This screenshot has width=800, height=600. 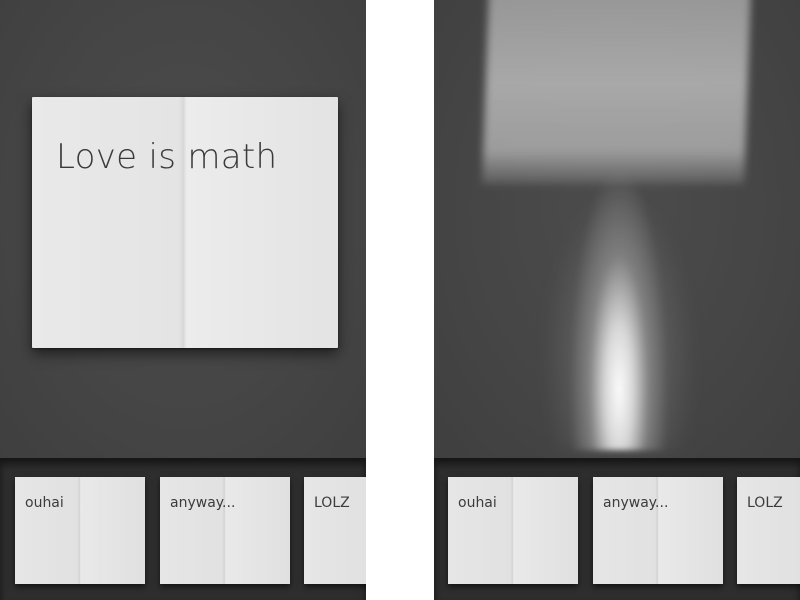 What do you see at coordinates (617, 92) in the screenshot?
I see `dissolving-note` at bounding box center [617, 92].